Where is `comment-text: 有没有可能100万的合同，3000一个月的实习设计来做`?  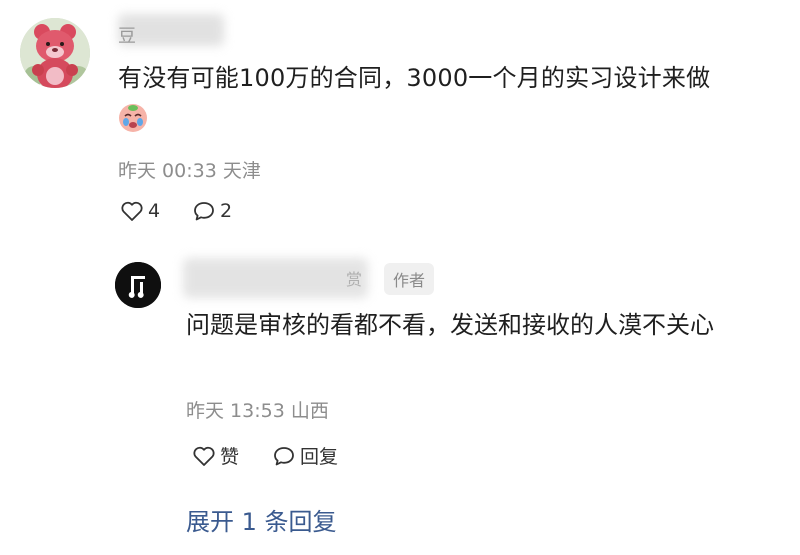
comment-text: 有没有可能100万的合同，3000一个月的实习设计来做 is located at coordinates (414, 78).